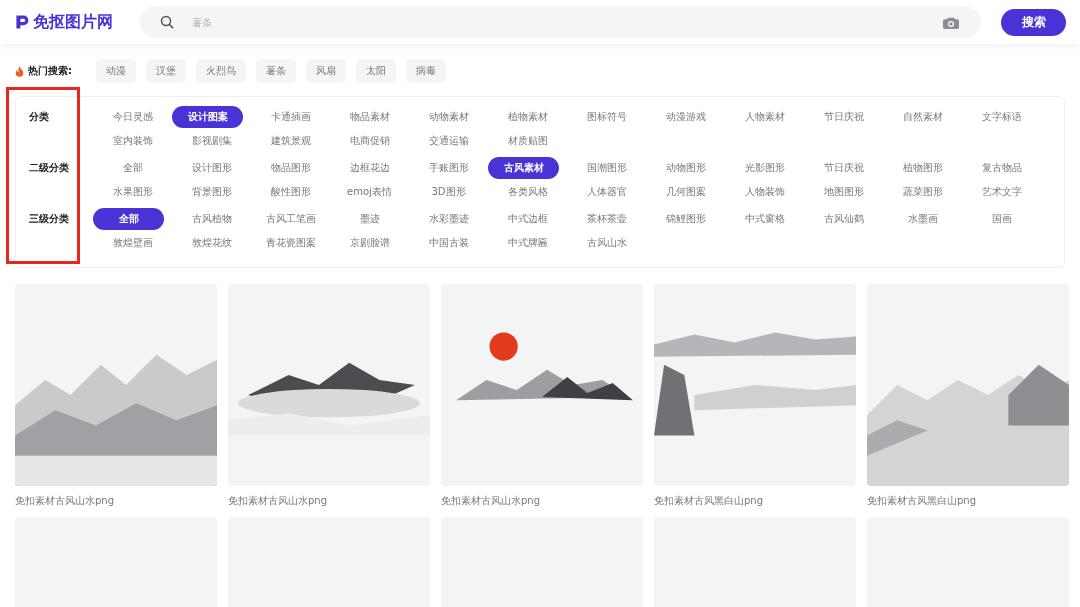 The width and height of the screenshot is (1080, 607). Describe the element at coordinates (764, 168) in the screenshot. I see `category-chip: 光影图形` at that location.